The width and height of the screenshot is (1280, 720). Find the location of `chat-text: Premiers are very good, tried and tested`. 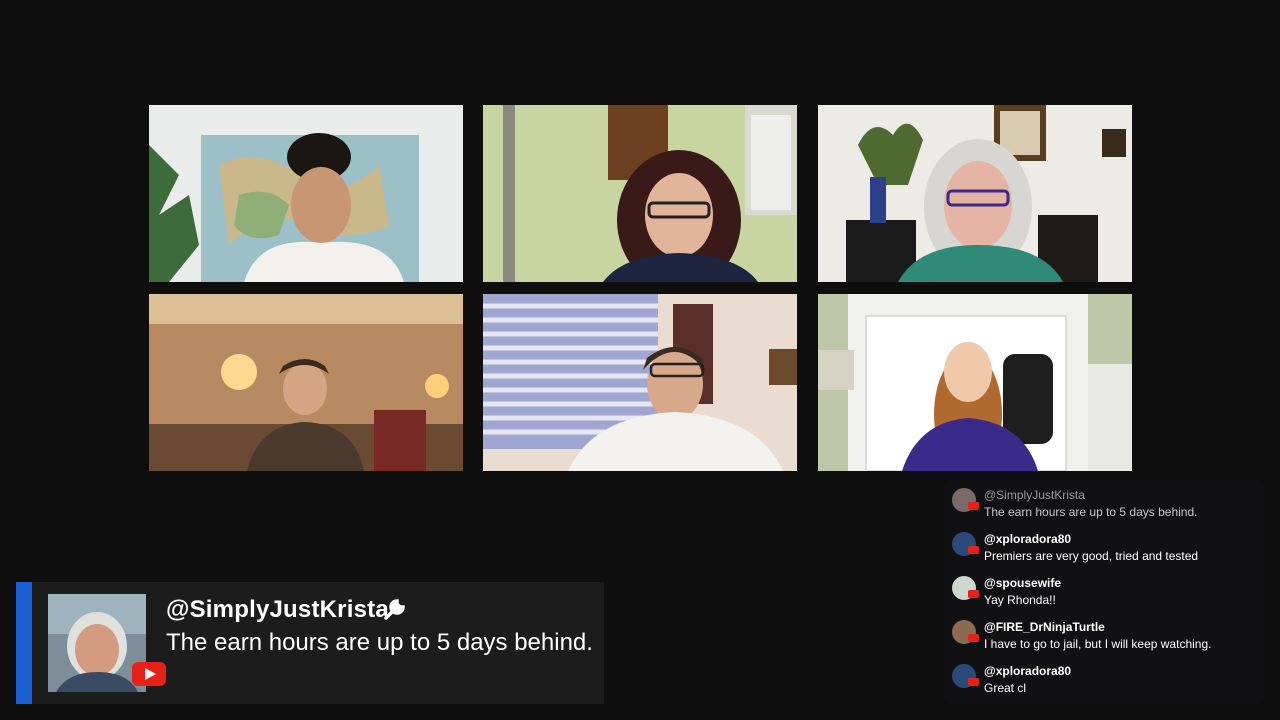

chat-text: Premiers are very good, tried and tested is located at coordinates (1091, 556).